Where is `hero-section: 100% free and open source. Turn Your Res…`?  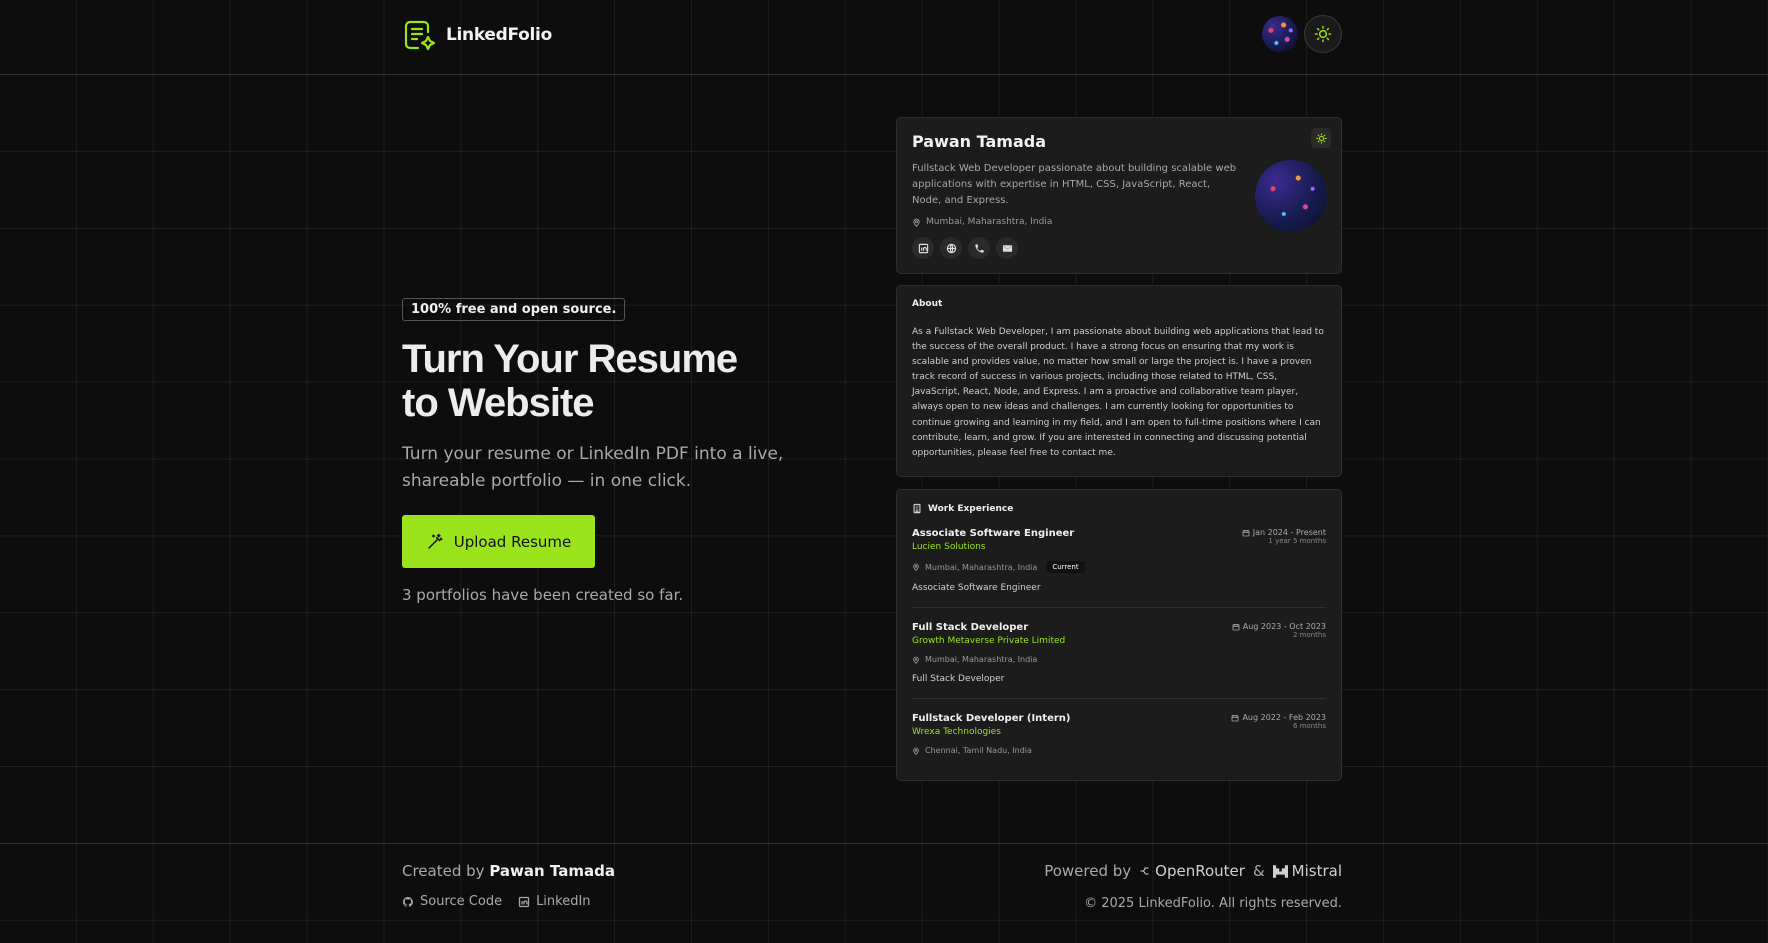
hero-section: 100% free and open source. Turn Your Res… is located at coordinates (602, 451).